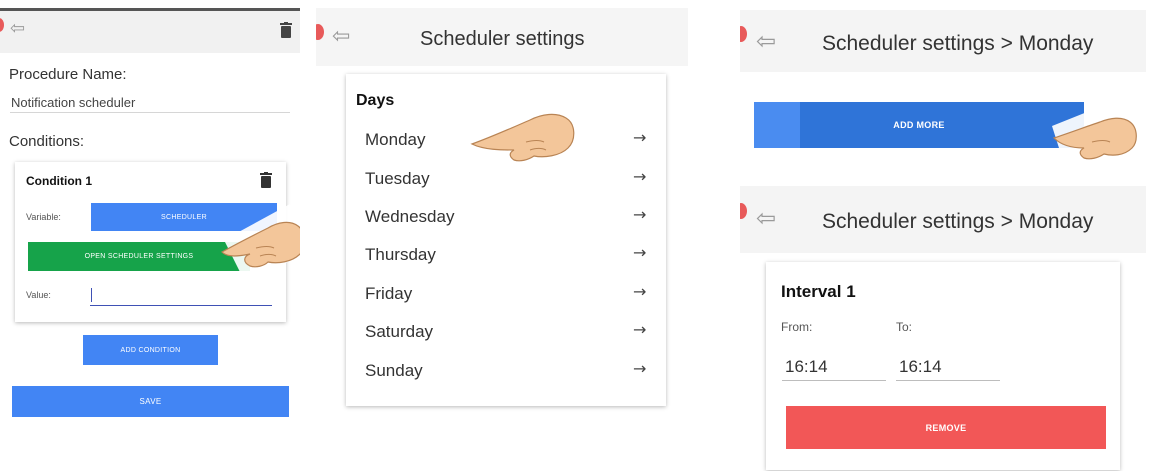  I want to click on day-label: Sunday, so click(394, 370).